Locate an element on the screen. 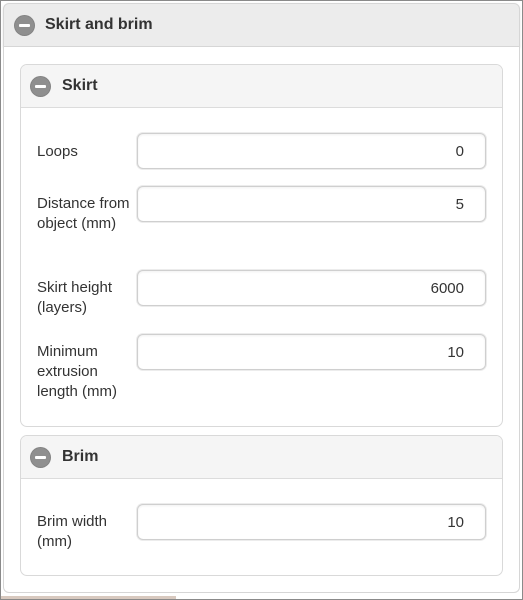  skirt-height-label: Skirt height (layers) is located at coordinates (75, 297).